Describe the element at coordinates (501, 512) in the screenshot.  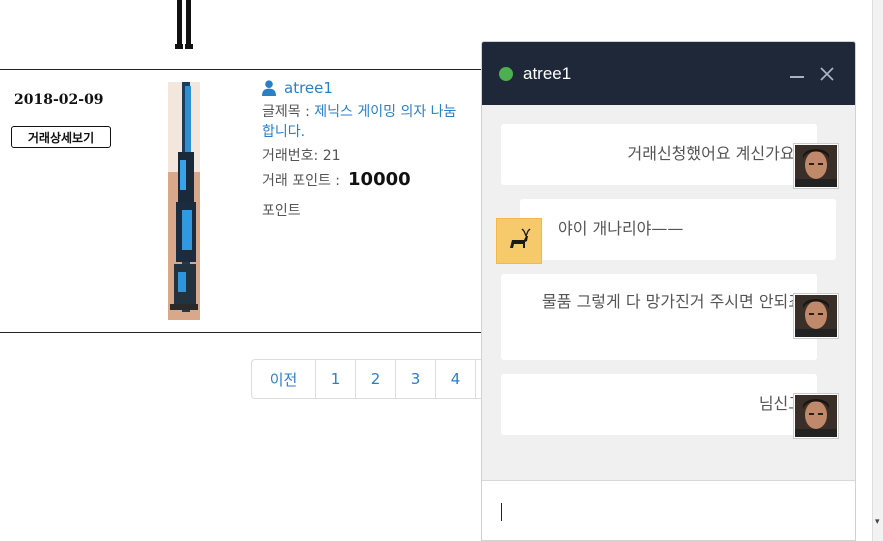
I see `text-caret` at that location.